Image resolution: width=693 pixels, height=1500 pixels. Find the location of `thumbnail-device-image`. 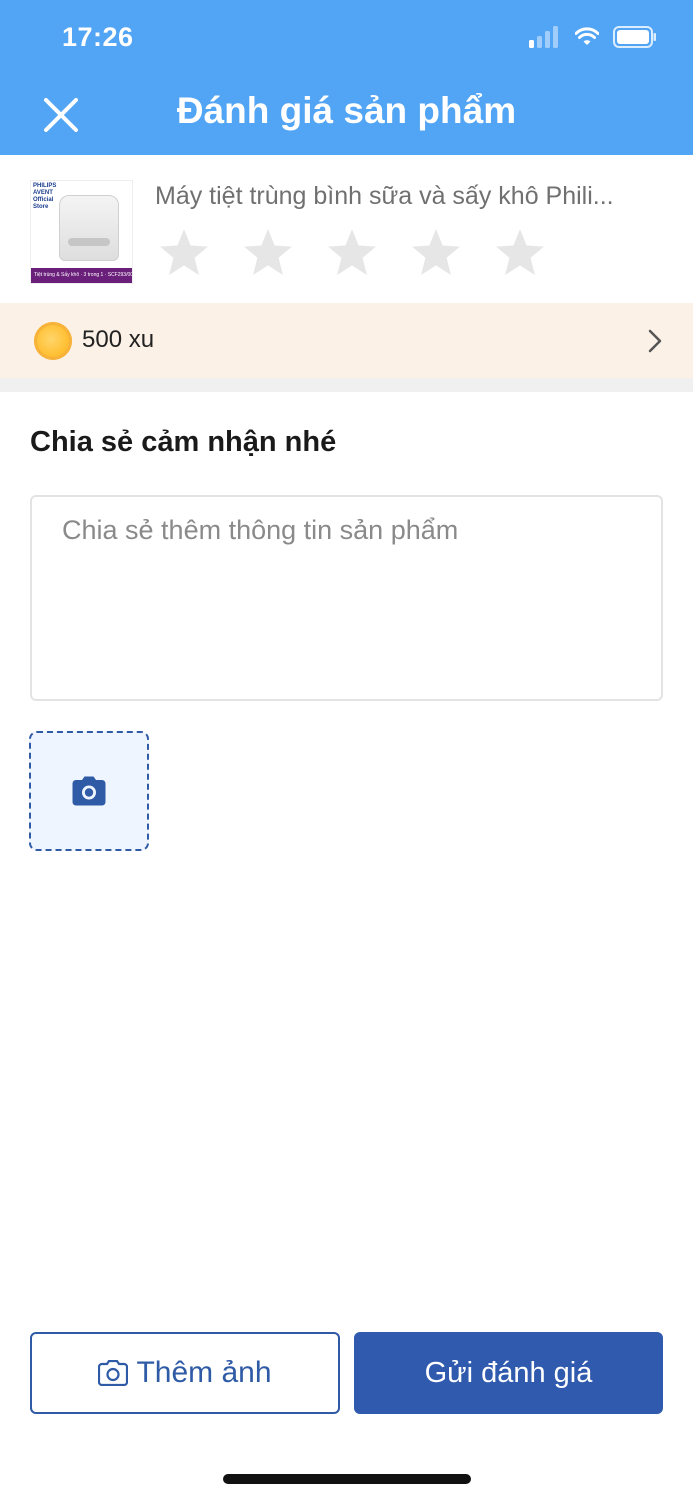

thumbnail-device-image is located at coordinates (89, 228).